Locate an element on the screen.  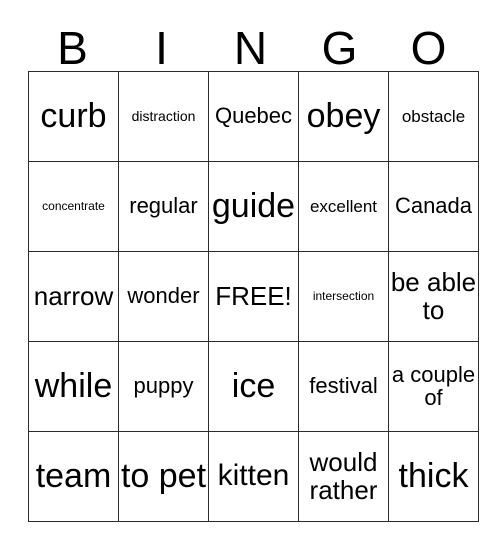
bingo-cell-label: thick is located at coordinates (433, 476).